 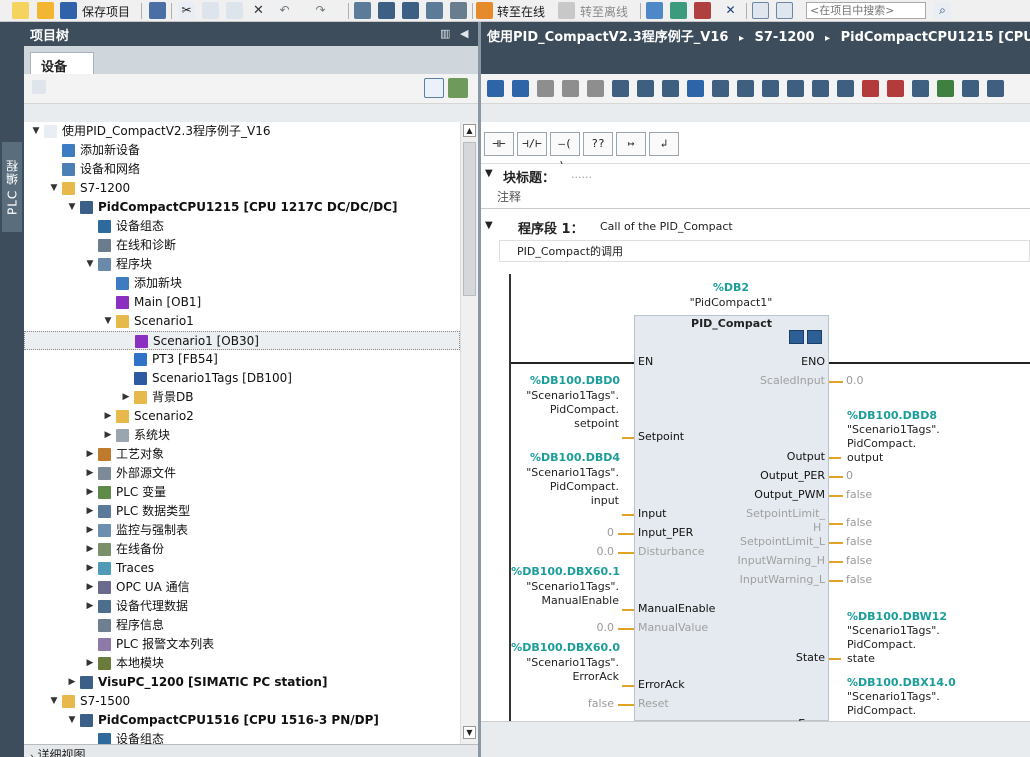 What do you see at coordinates (901, 682) in the screenshot?
I see `output-address: %DB100.DBX14.0` at bounding box center [901, 682].